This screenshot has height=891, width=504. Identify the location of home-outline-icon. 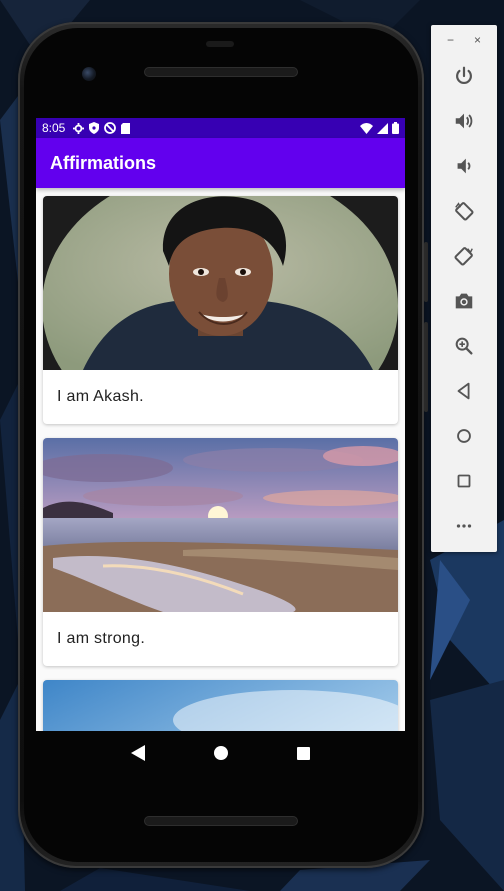
(464, 435).